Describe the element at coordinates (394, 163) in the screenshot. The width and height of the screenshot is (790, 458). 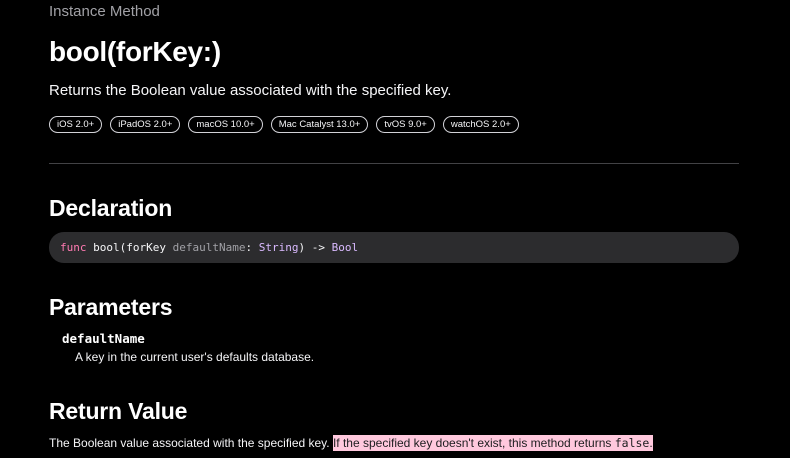
I see `section-divider` at that location.